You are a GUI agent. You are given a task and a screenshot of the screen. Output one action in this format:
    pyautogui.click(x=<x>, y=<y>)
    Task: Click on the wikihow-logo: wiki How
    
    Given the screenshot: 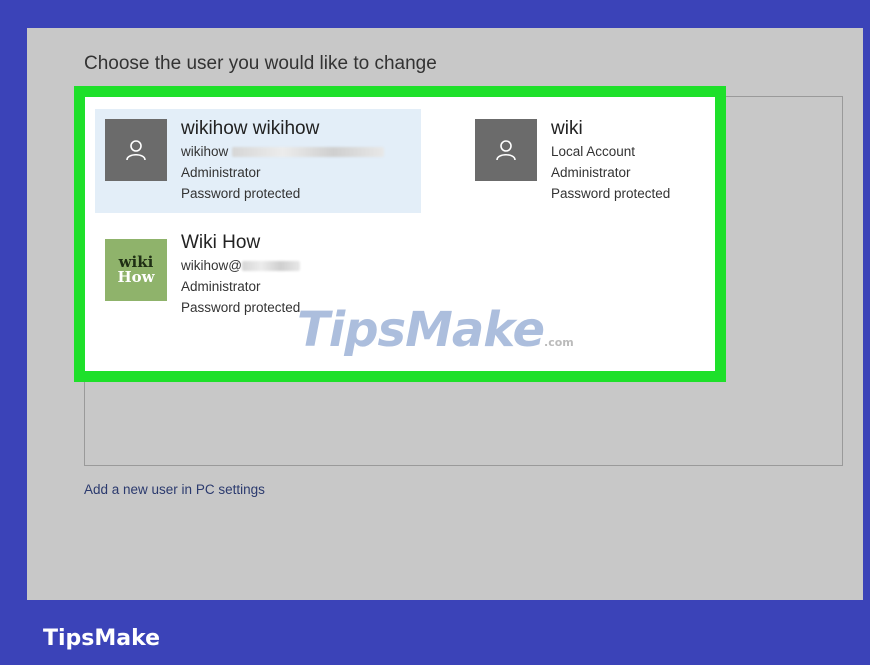 What is the action you would take?
    pyautogui.click(x=136, y=270)
    